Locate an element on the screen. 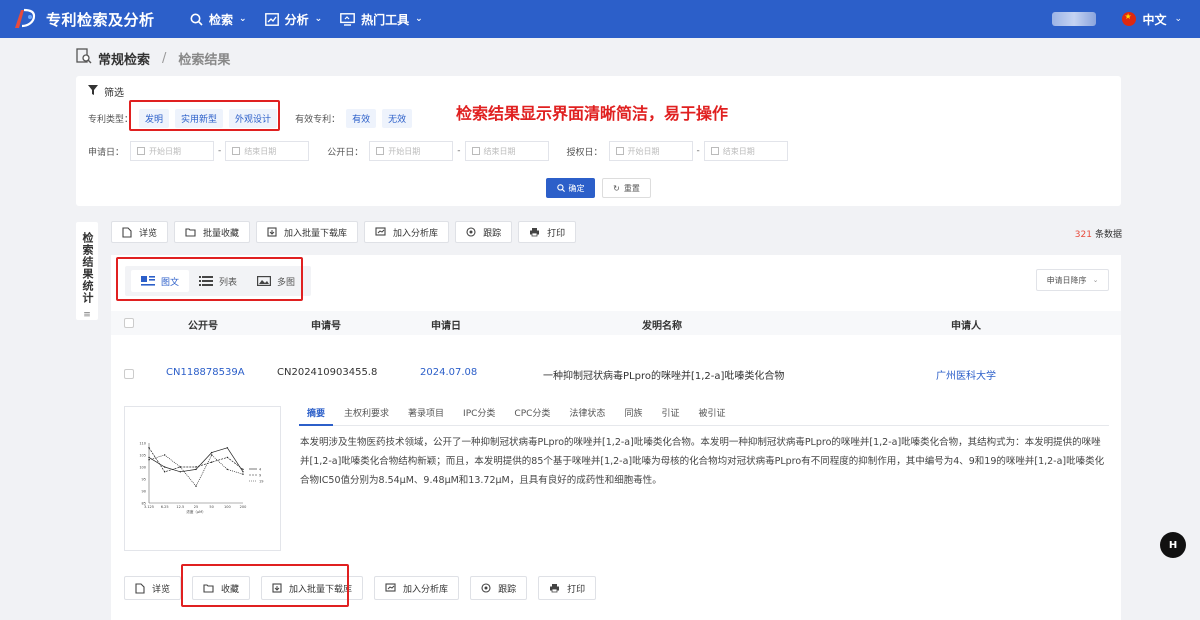  tab-cited-by: 被引证 is located at coordinates (711, 415).